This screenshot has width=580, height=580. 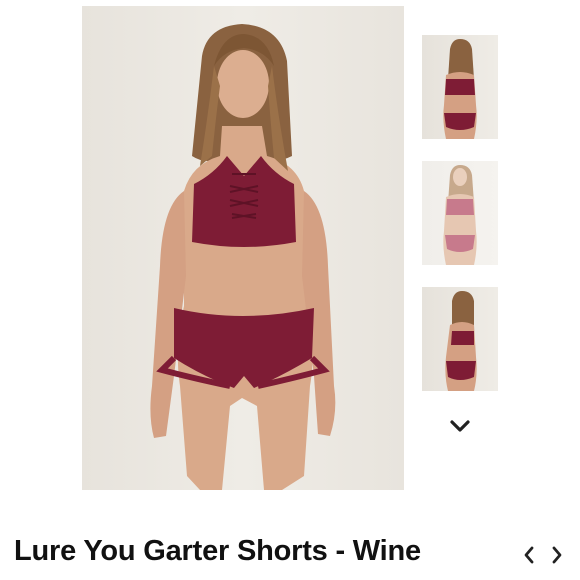 I want to click on model-front-faded-thumbnail, so click(x=460, y=215).